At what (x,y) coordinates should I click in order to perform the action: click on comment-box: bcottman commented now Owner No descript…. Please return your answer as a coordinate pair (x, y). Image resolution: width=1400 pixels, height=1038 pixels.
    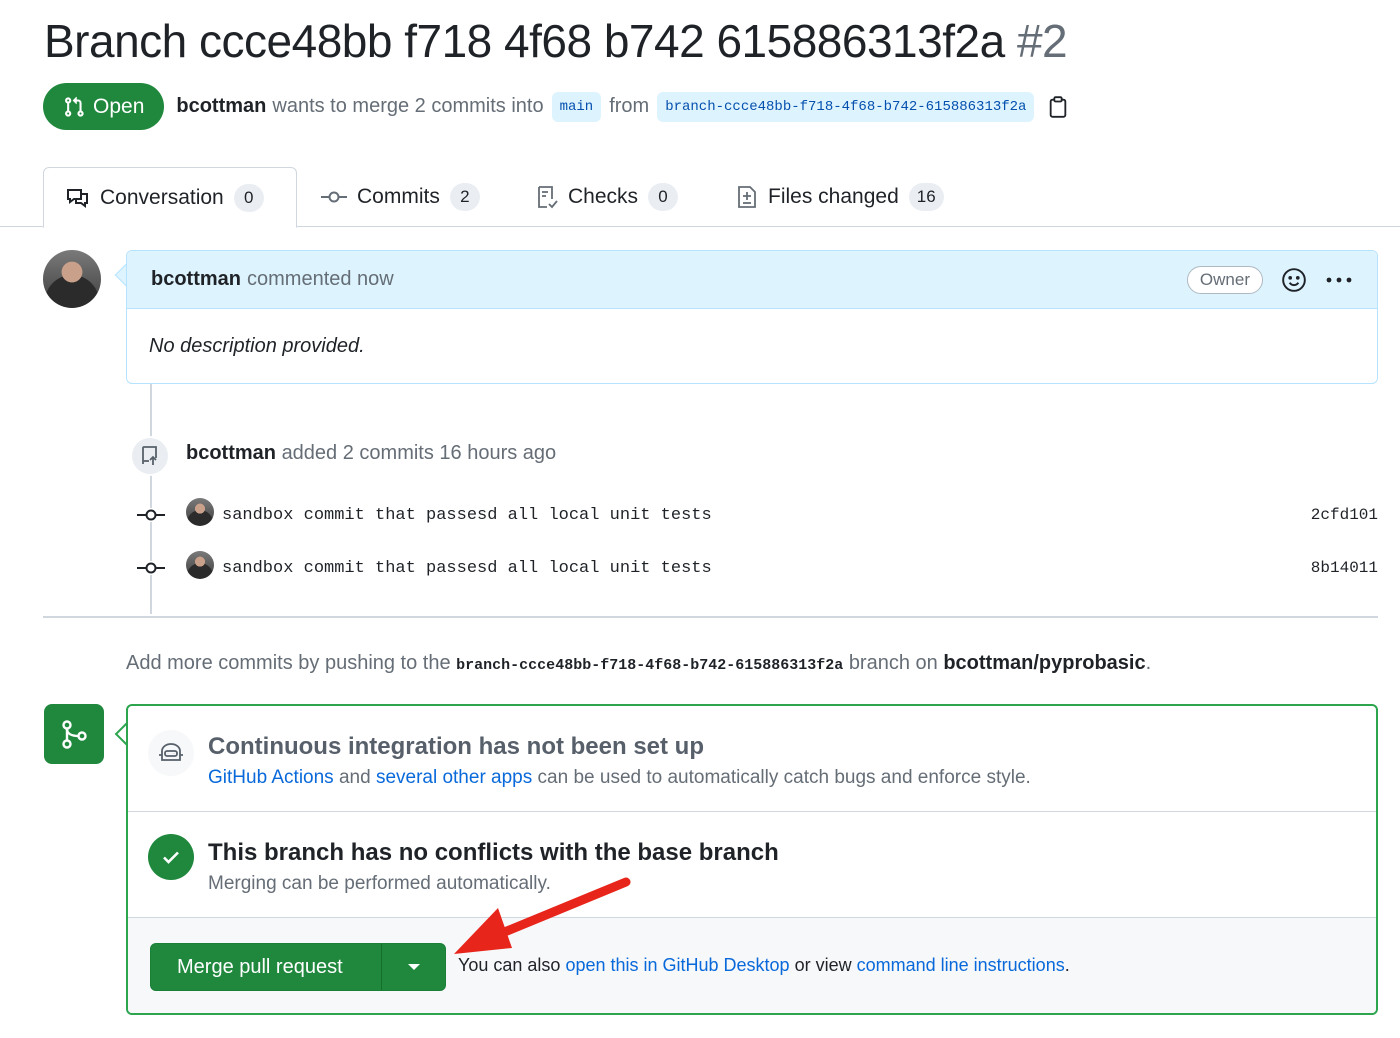
    Looking at the image, I should click on (752, 317).